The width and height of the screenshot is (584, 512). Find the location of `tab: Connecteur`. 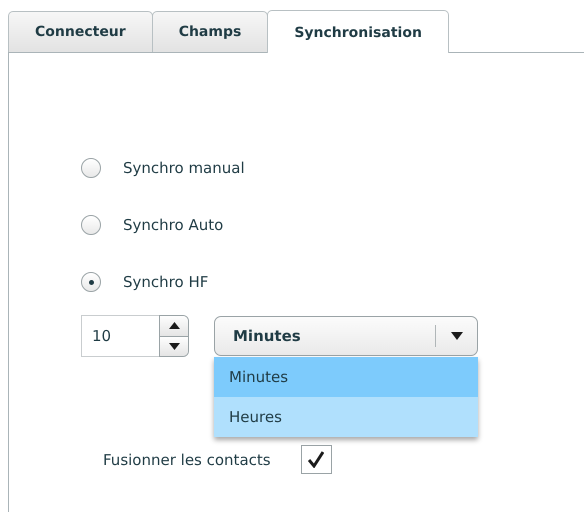

tab: Connecteur is located at coordinates (80, 31).